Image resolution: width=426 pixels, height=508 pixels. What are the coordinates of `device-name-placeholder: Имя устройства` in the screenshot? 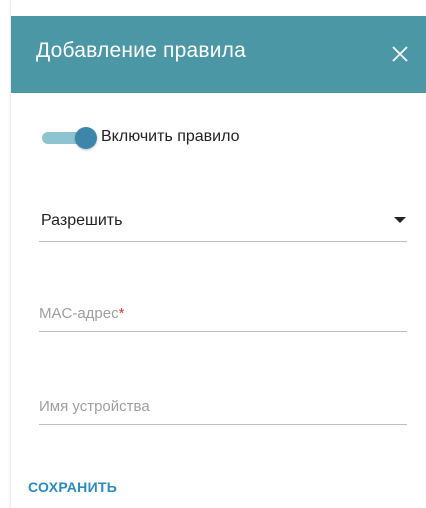 It's located at (94, 406).